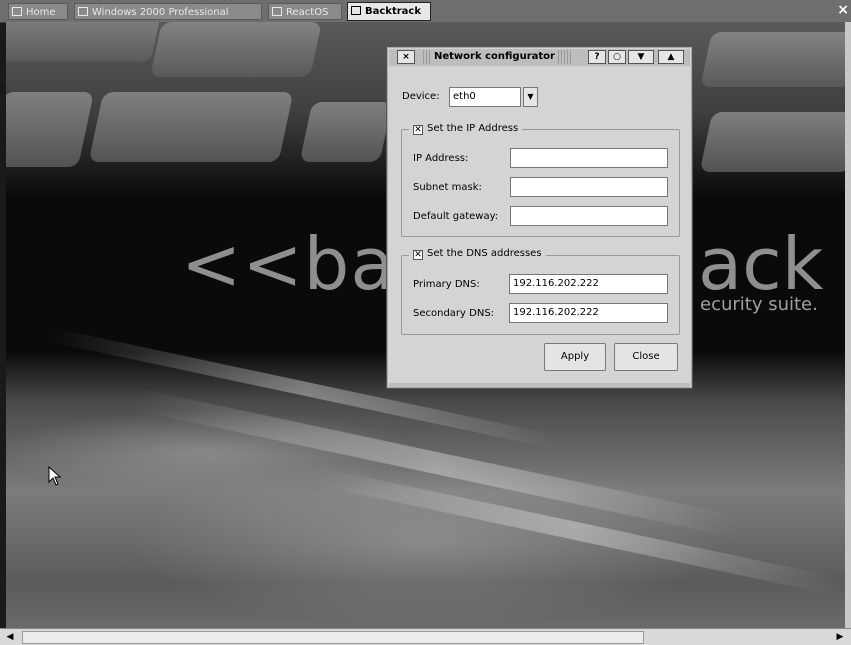 The width and height of the screenshot is (851, 645). Describe the element at coordinates (446, 284) in the screenshot. I see `primary-dns-label: Primary DNS:` at that location.